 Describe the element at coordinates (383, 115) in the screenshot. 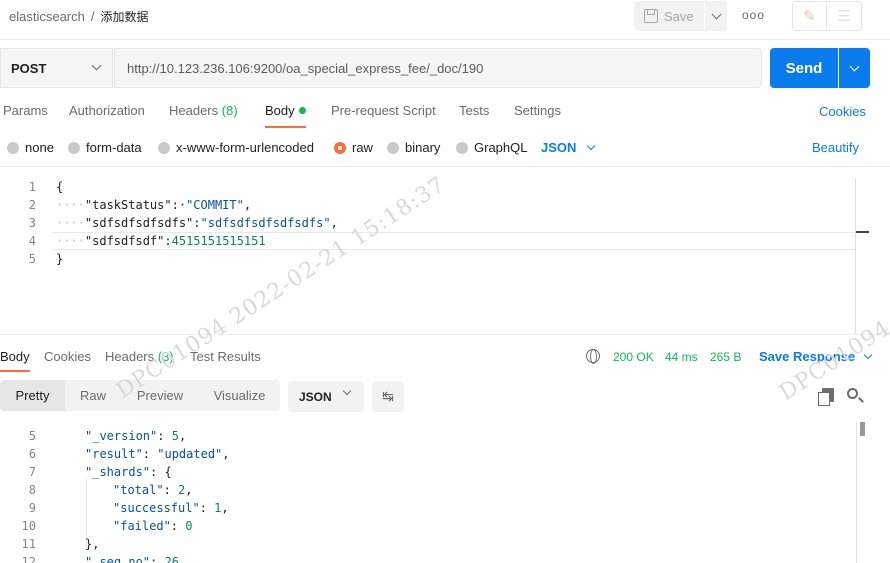

I see `tab-prerequest-script: Pre-request Script` at that location.